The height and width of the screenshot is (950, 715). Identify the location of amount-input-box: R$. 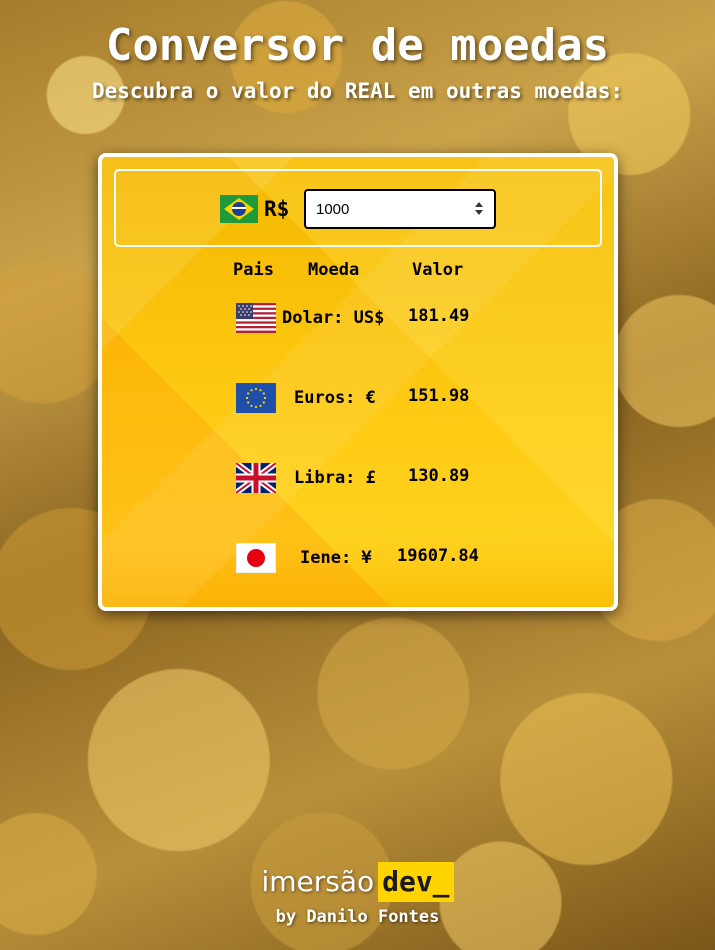
(358, 208).